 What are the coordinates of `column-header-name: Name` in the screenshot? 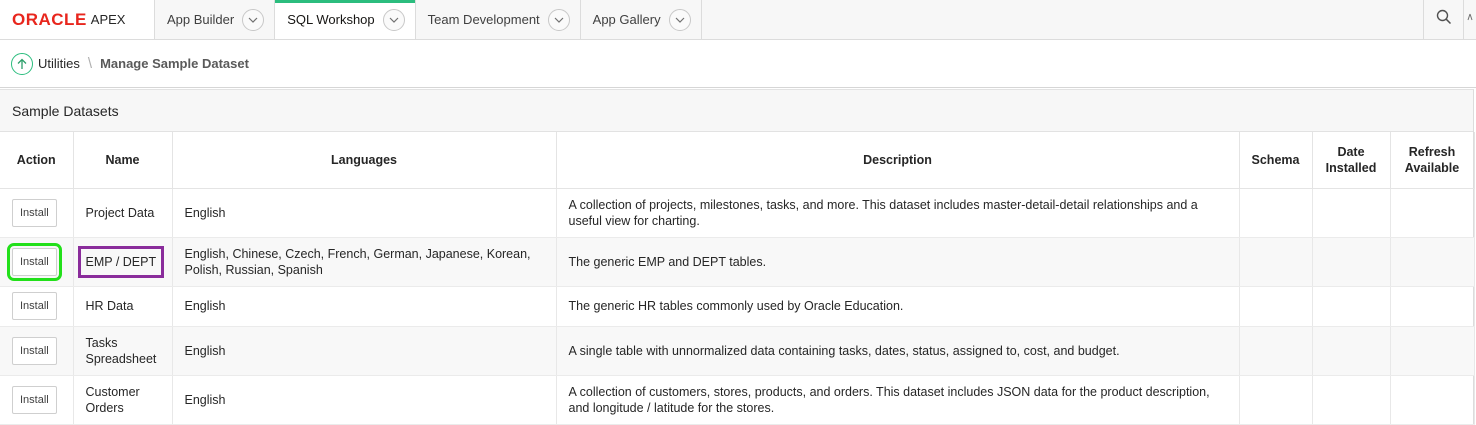 It's located at (123, 160).